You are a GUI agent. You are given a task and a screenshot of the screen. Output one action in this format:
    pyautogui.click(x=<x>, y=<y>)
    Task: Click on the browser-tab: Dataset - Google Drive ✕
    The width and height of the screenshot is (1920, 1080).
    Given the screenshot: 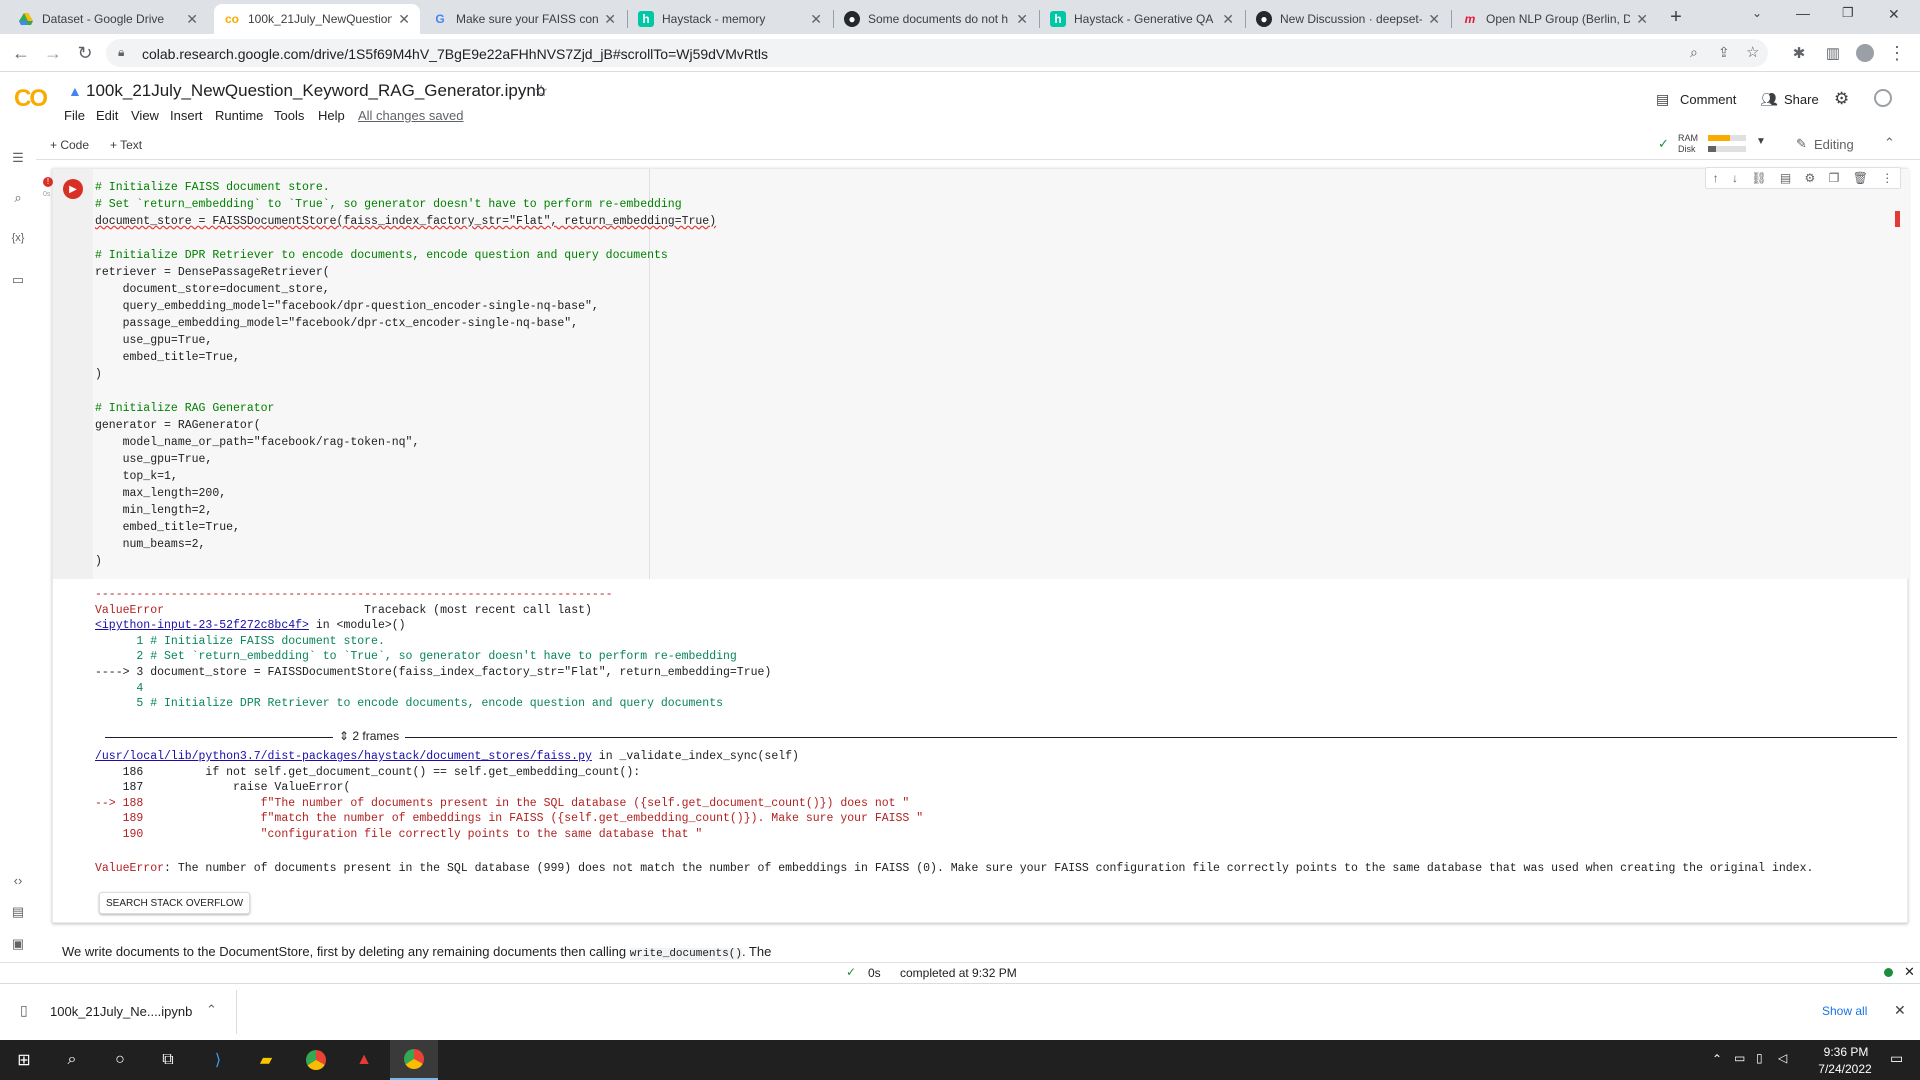 What is the action you would take?
    pyautogui.click(x=108, y=19)
    